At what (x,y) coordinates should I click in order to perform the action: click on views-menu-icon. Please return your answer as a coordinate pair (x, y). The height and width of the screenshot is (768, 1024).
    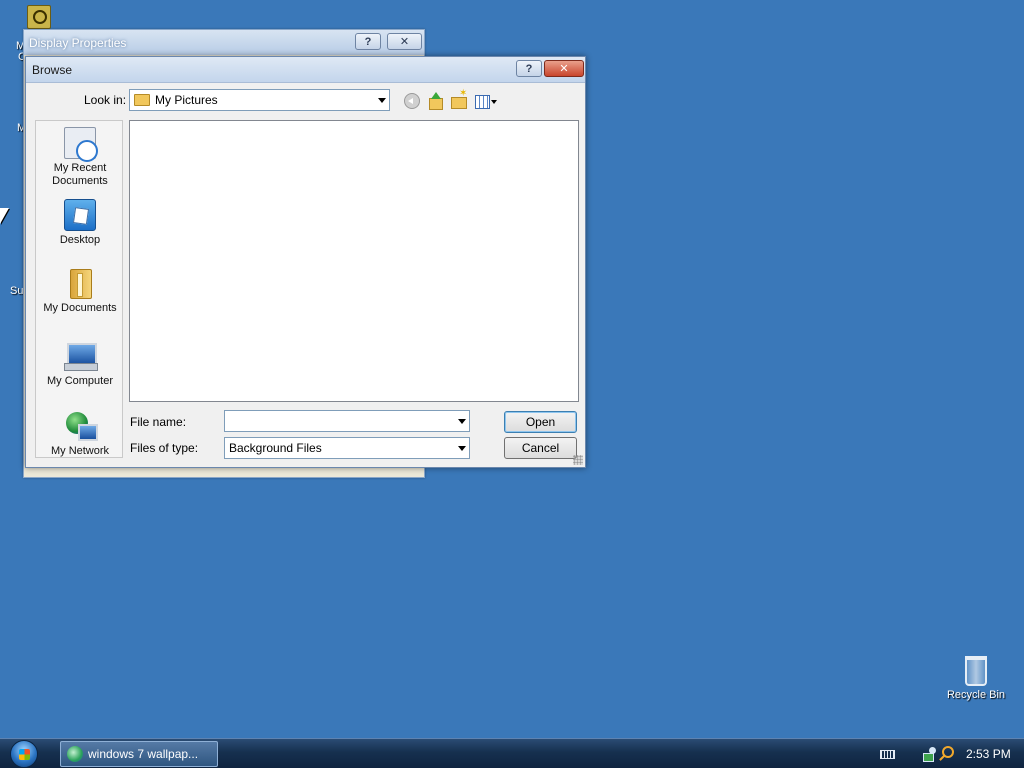
    Looking at the image, I should click on (486, 101).